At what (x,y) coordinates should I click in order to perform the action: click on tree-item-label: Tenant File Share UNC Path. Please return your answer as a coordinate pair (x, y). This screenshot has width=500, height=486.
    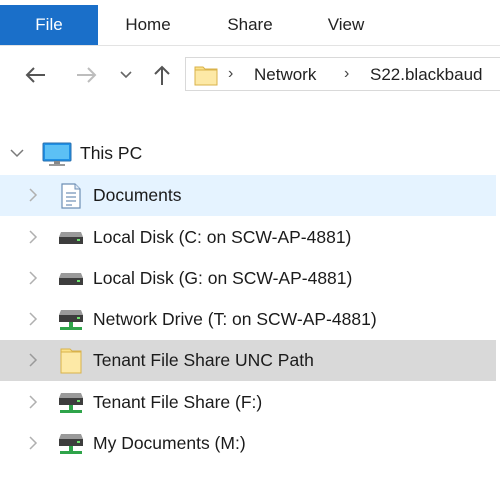
    Looking at the image, I should click on (203, 360).